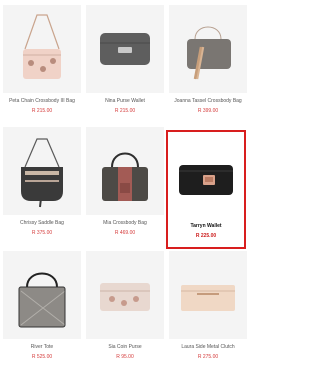 This screenshot has height=373, width=320. I want to click on coin-purse-icon, so click(125, 297).